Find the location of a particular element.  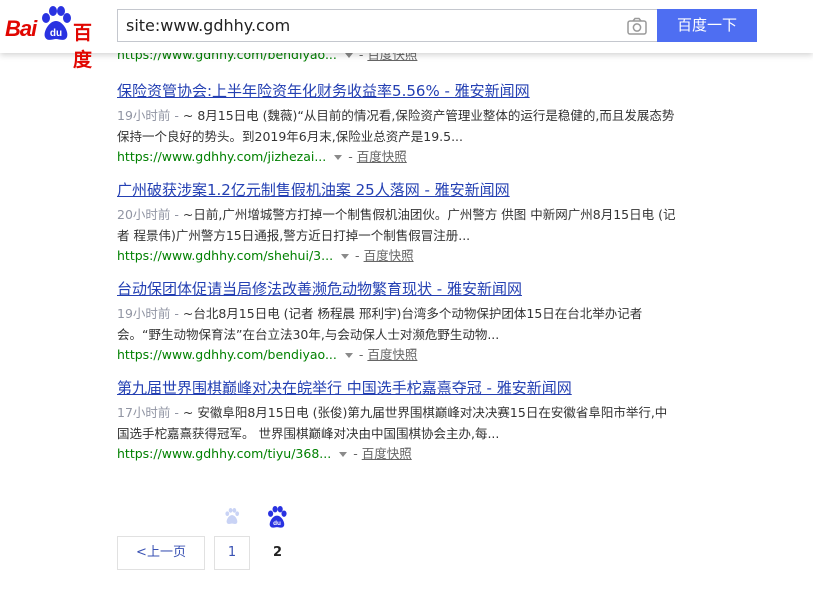

baidu-paw-icon: du is located at coordinates (56, 23).